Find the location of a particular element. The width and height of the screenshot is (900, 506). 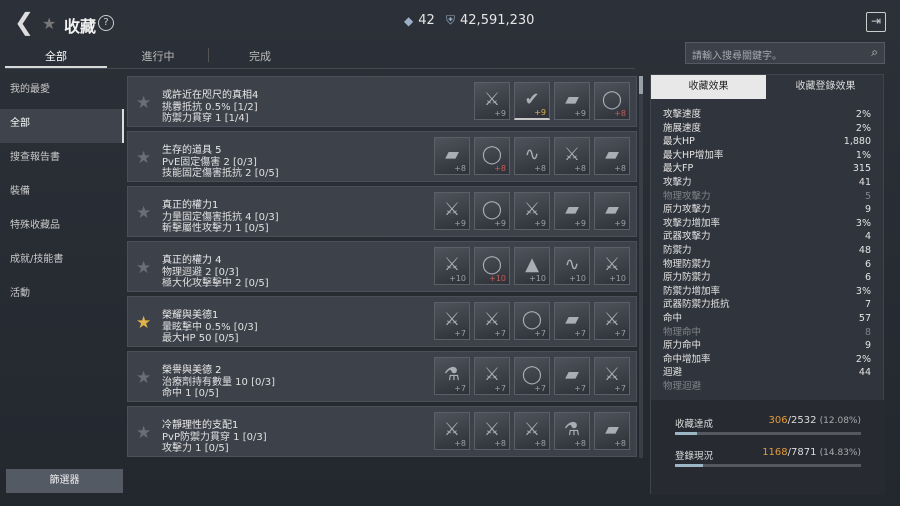

sidebar-item-special: 特殊收藏品 is located at coordinates (62, 228).